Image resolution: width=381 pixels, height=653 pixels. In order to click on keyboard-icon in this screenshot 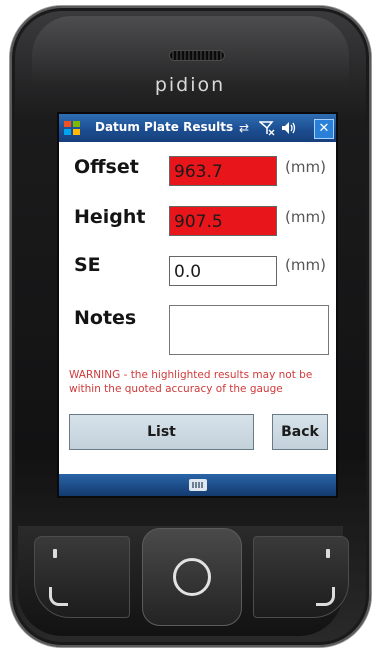, I will do `click(198, 485)`.